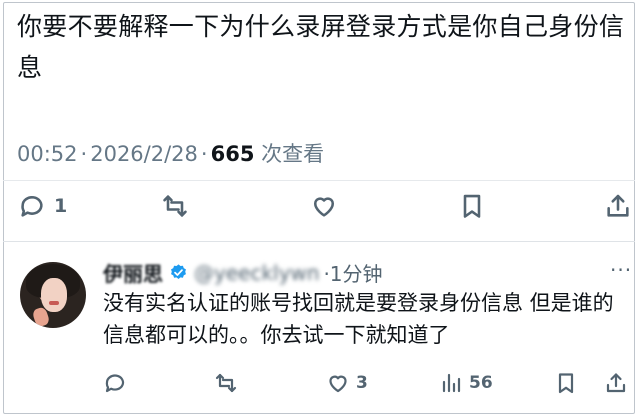 The height and width of the screenshot is (418, 640). Describe the element at coordinates (481, 383) in the screenshot. I see `reply-views-count: 56` at that location.